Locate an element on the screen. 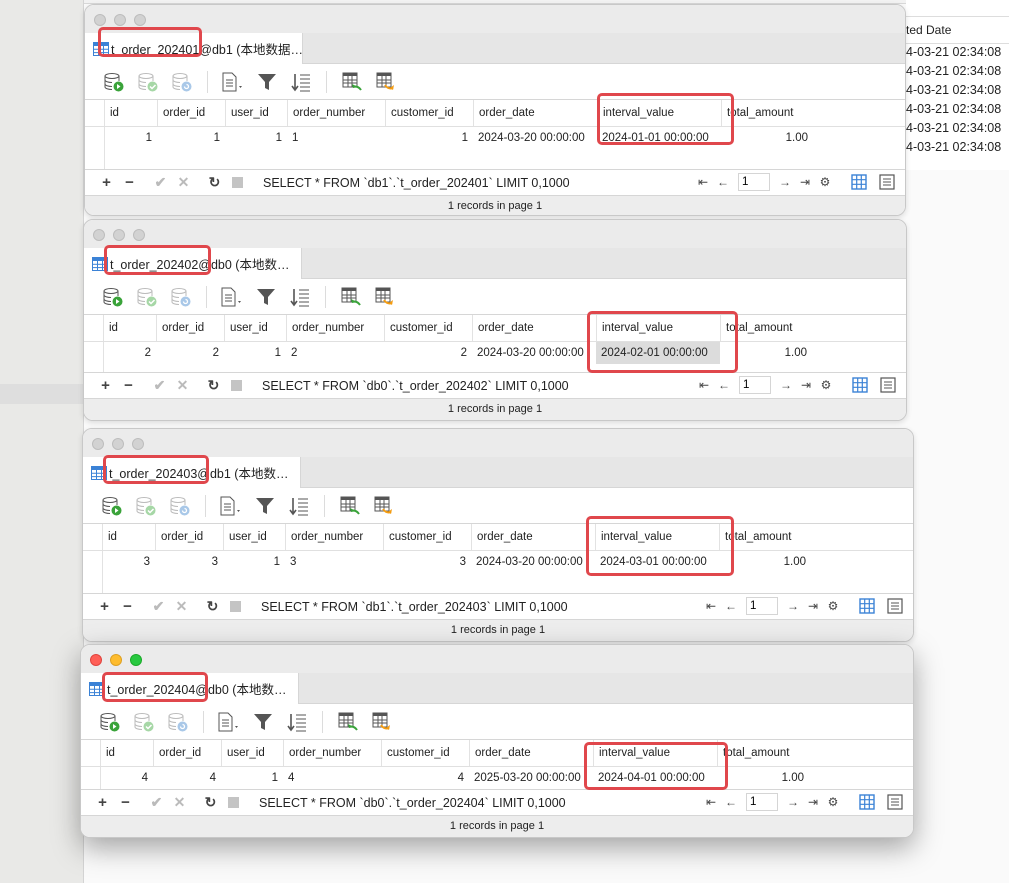 Image resolution: width=1009 pixels, height=883 pixels. discard-changes-button: ✕ is located at coordinates (182, 386).